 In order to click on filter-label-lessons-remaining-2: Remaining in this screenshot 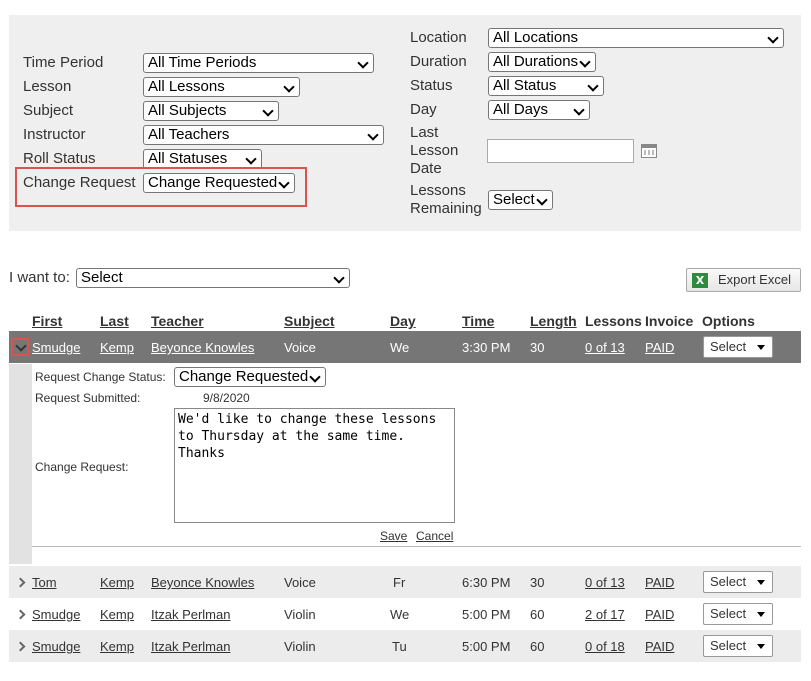, I will do `click(446, 208)`.